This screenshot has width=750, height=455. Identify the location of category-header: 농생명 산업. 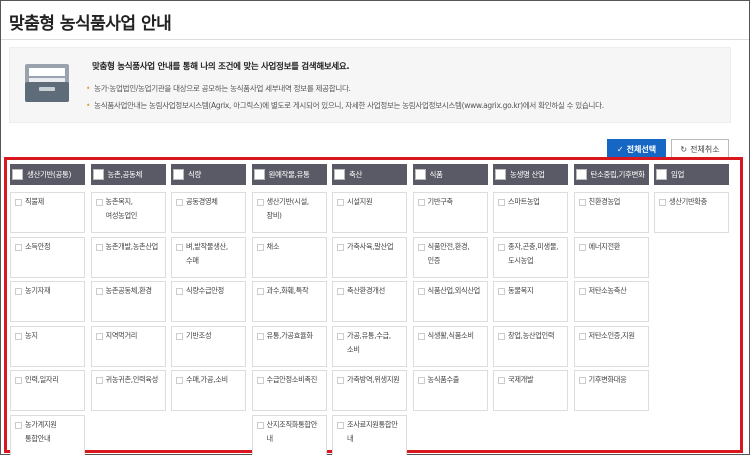
(530, 174).